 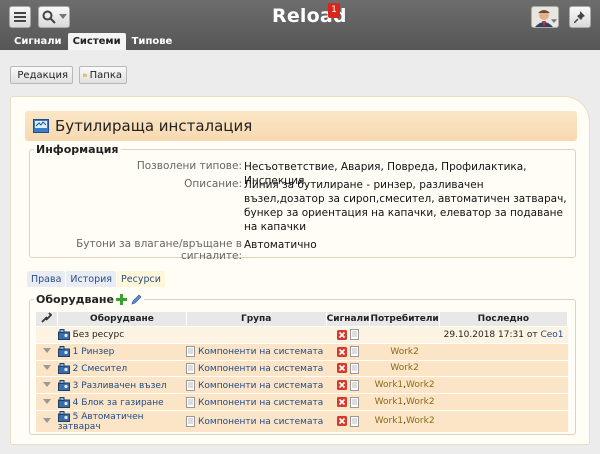 I want to click on column-equipment: Оборудване, so click(x=122, y=319).